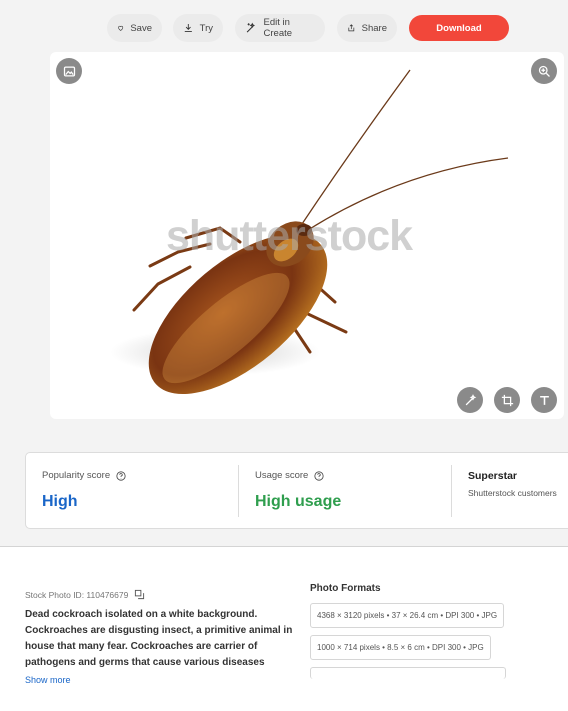 The width and height of the screenshot is (568, 711). What do you see at coordinates (298, 501) in the screenshot?
I see `usage-value: High usage` at bounding box center [298, 501].